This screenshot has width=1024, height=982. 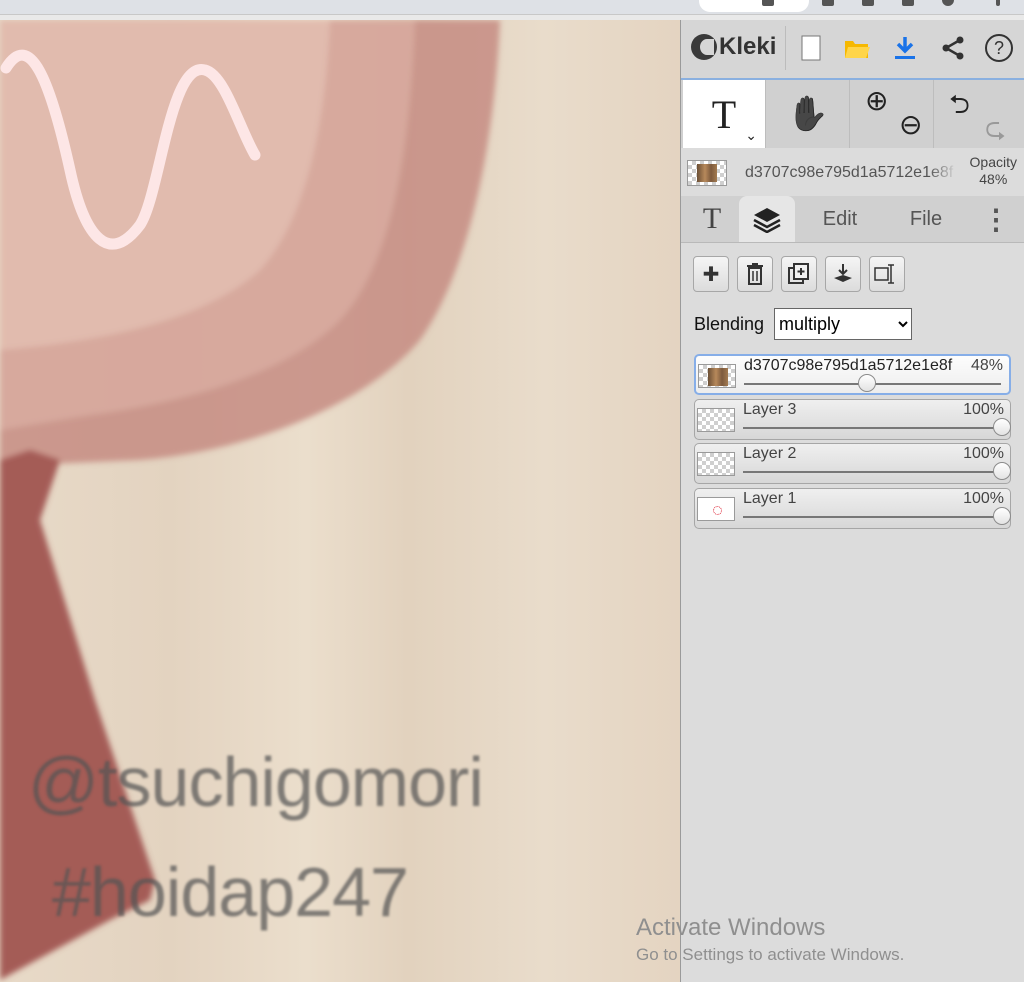 What do you see at coordinates (943, 173) in the screenshot?
I see `name-fade` at bounding box center [943, 173].